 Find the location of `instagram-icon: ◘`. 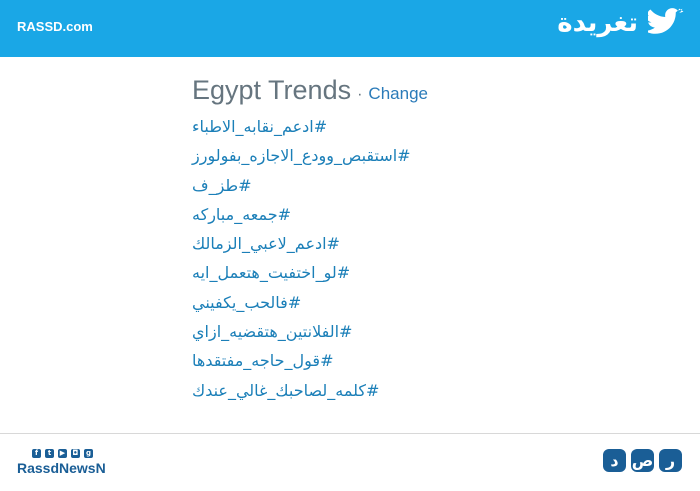

instagram-icon: ◘ is located at coordinates (75, 453).